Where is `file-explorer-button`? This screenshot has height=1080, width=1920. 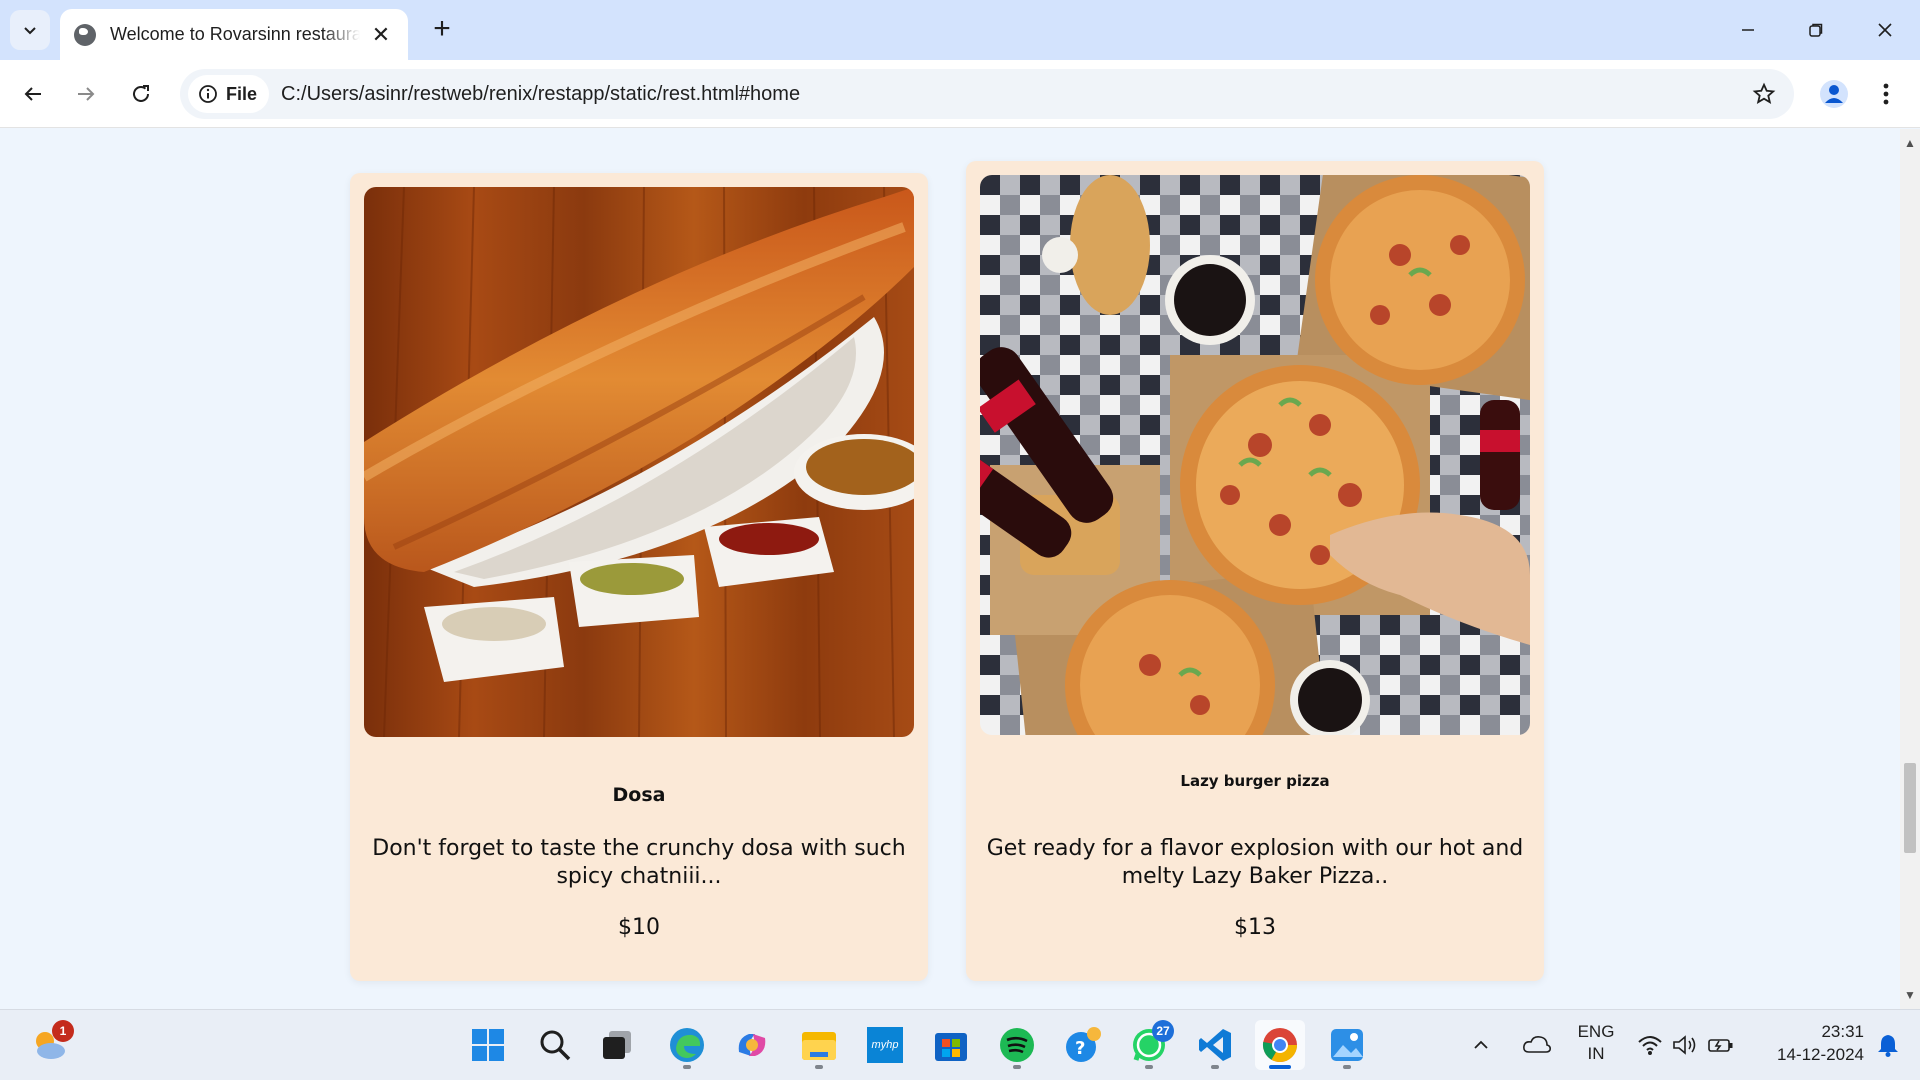 file-explorer-button is located at coordinates (819, 1045).